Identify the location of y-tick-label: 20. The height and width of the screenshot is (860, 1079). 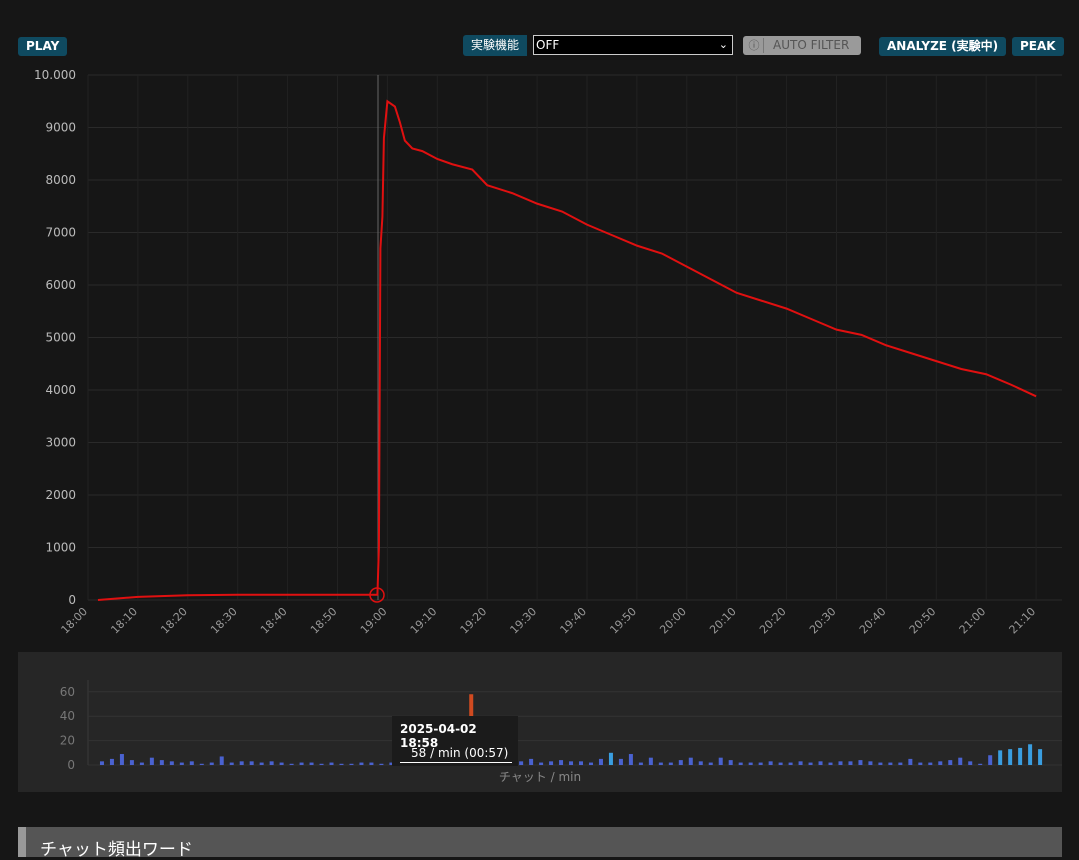
(67, 741).